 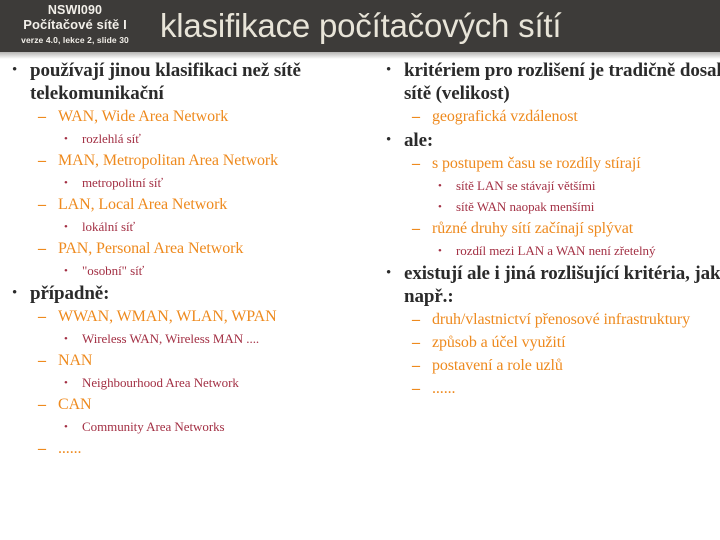 What do you see at coordinates (536, 163) in the screenshot?
I see `bullet-text: s postupem času se rozdíly stírají` at bounding box center [536, 163].